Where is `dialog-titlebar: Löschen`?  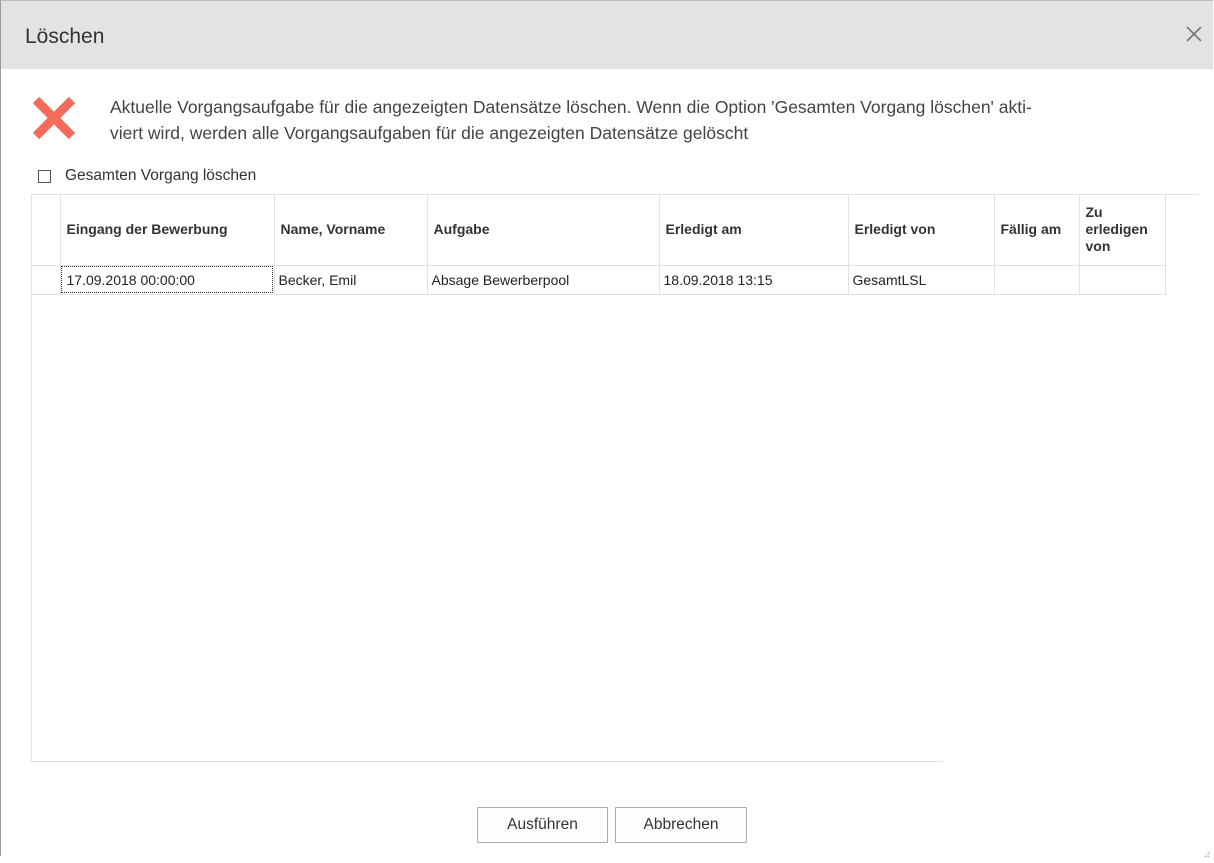
dialog-titlebar: Löschen is located at coordinates (607, 35).